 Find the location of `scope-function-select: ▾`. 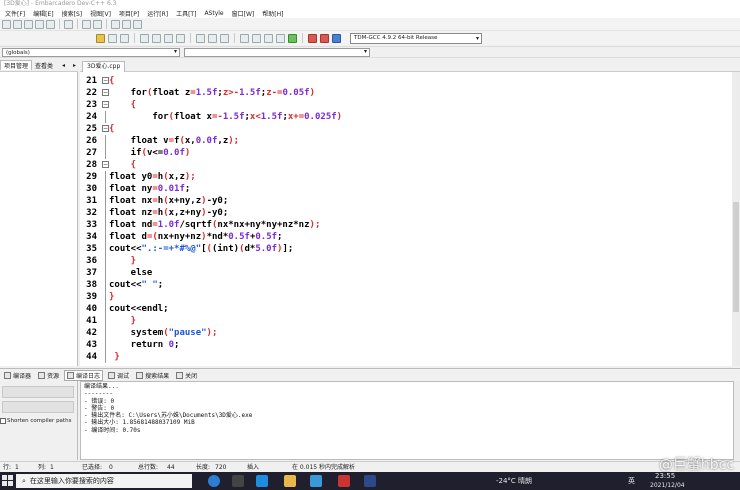

scope-function-select: ▾ is located at coordinates (277, 52).